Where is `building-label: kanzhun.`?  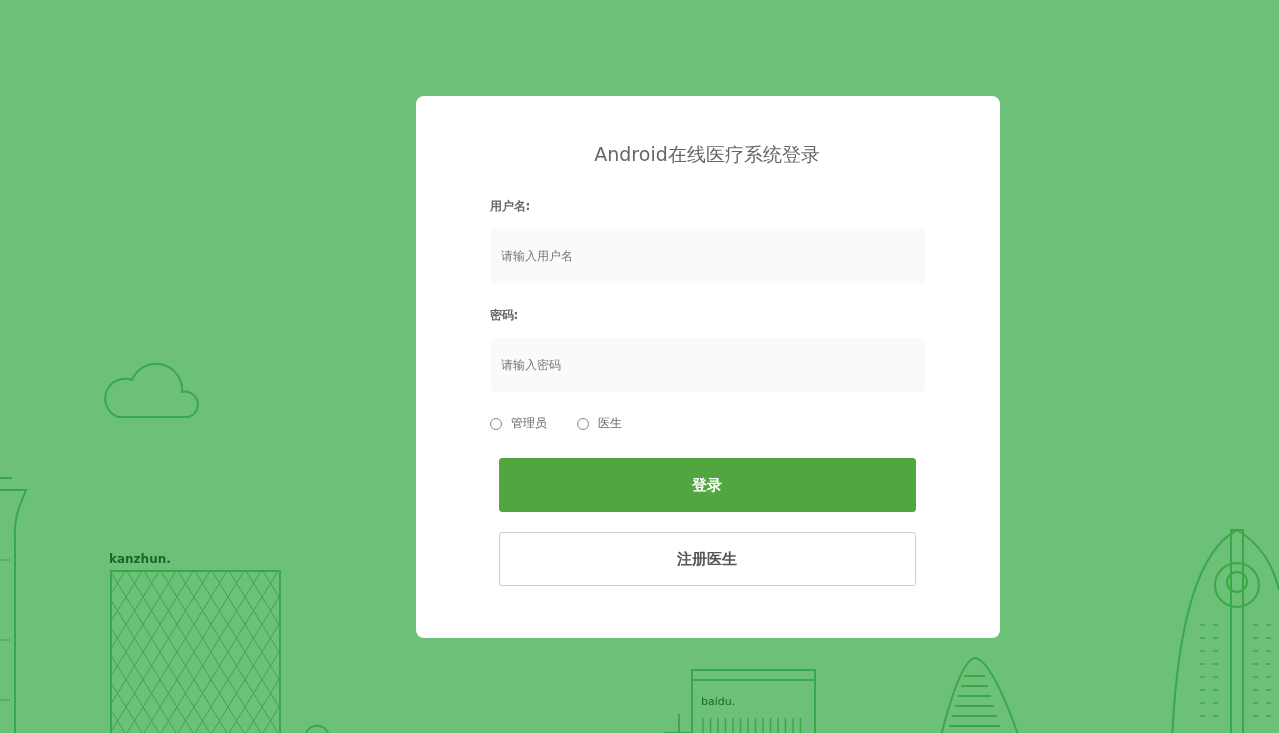 building-label: kanzhun. is located at coordinates (140, 559).